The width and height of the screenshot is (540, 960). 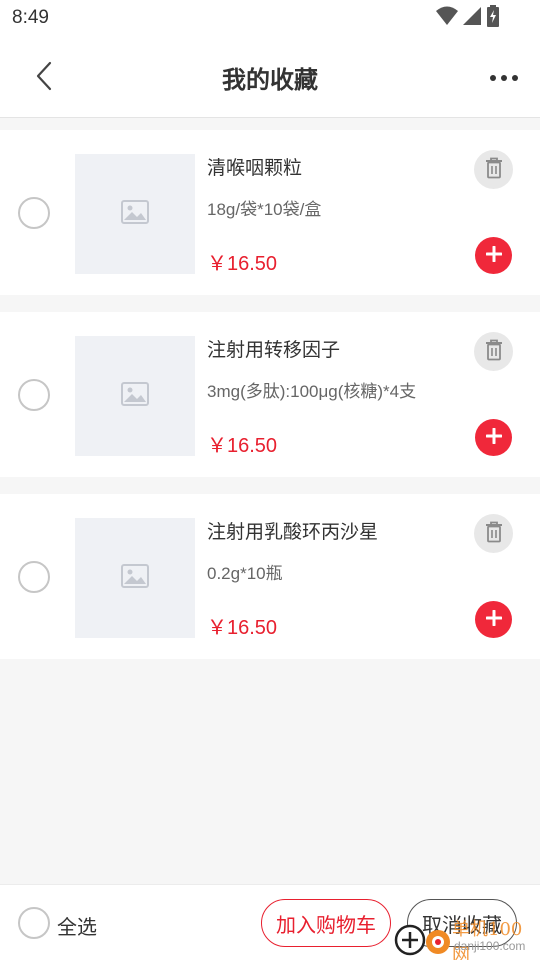 What do you see at coordinates (447, 18) in the screenshot?
I see `wifi-icon` at bounding box center [447, 18].